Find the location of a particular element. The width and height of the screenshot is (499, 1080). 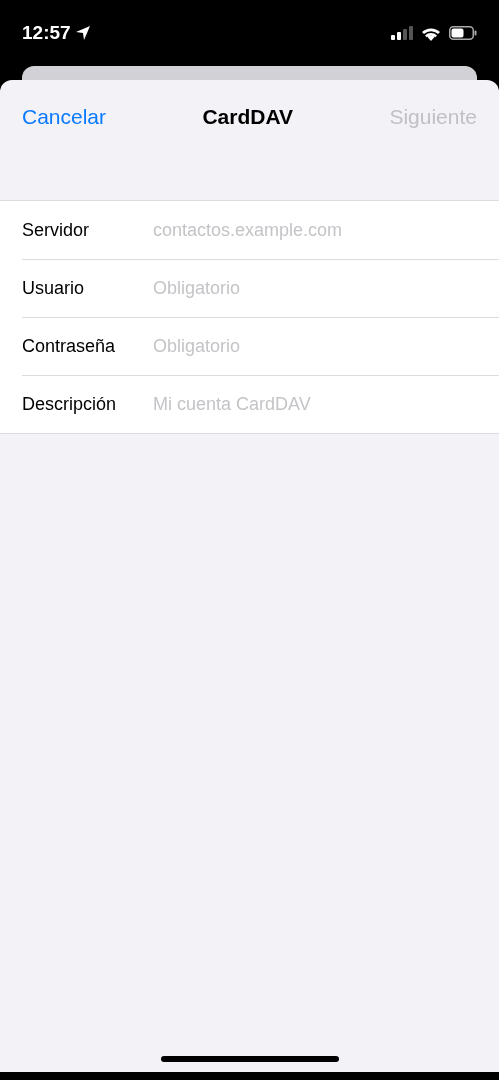

field-label: Servidor is located at coordinates (56, 230).